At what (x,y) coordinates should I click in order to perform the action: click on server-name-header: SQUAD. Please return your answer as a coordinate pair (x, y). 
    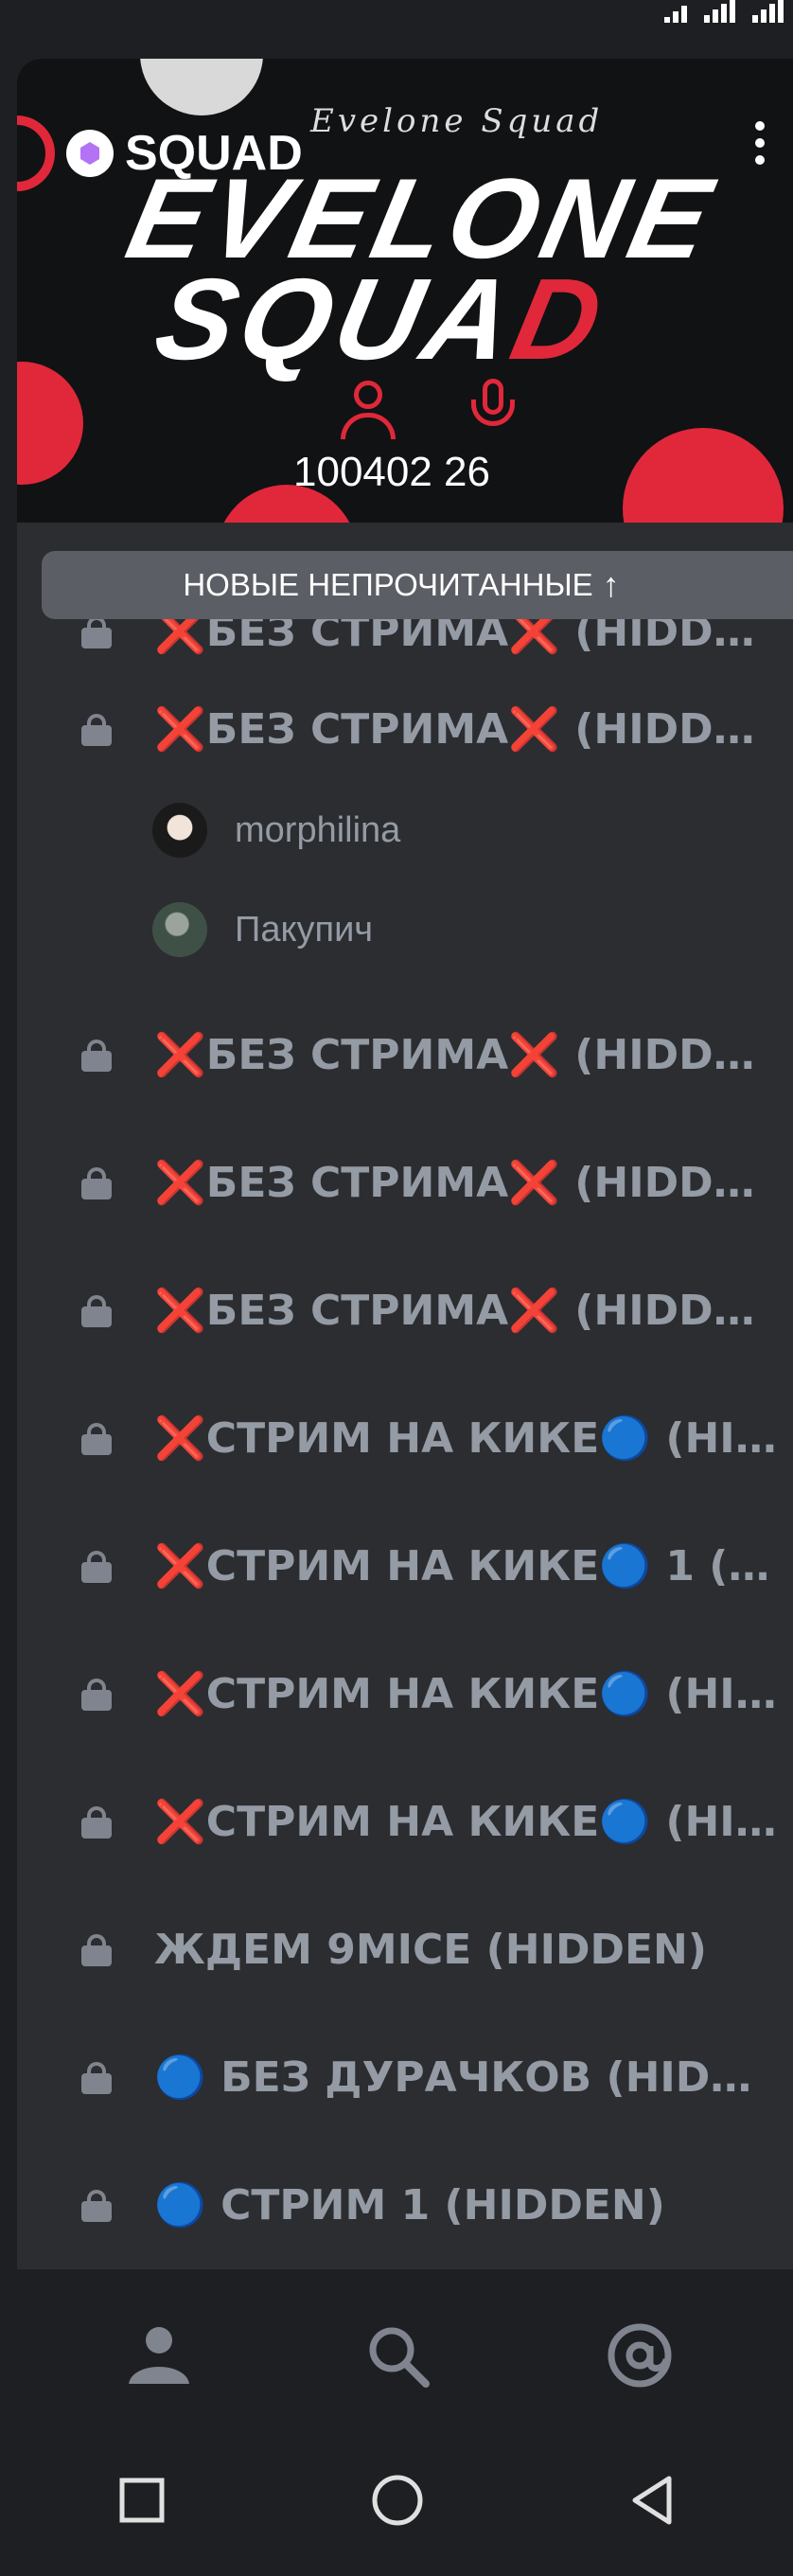
    Looking at the image, I should click on (185, 153).